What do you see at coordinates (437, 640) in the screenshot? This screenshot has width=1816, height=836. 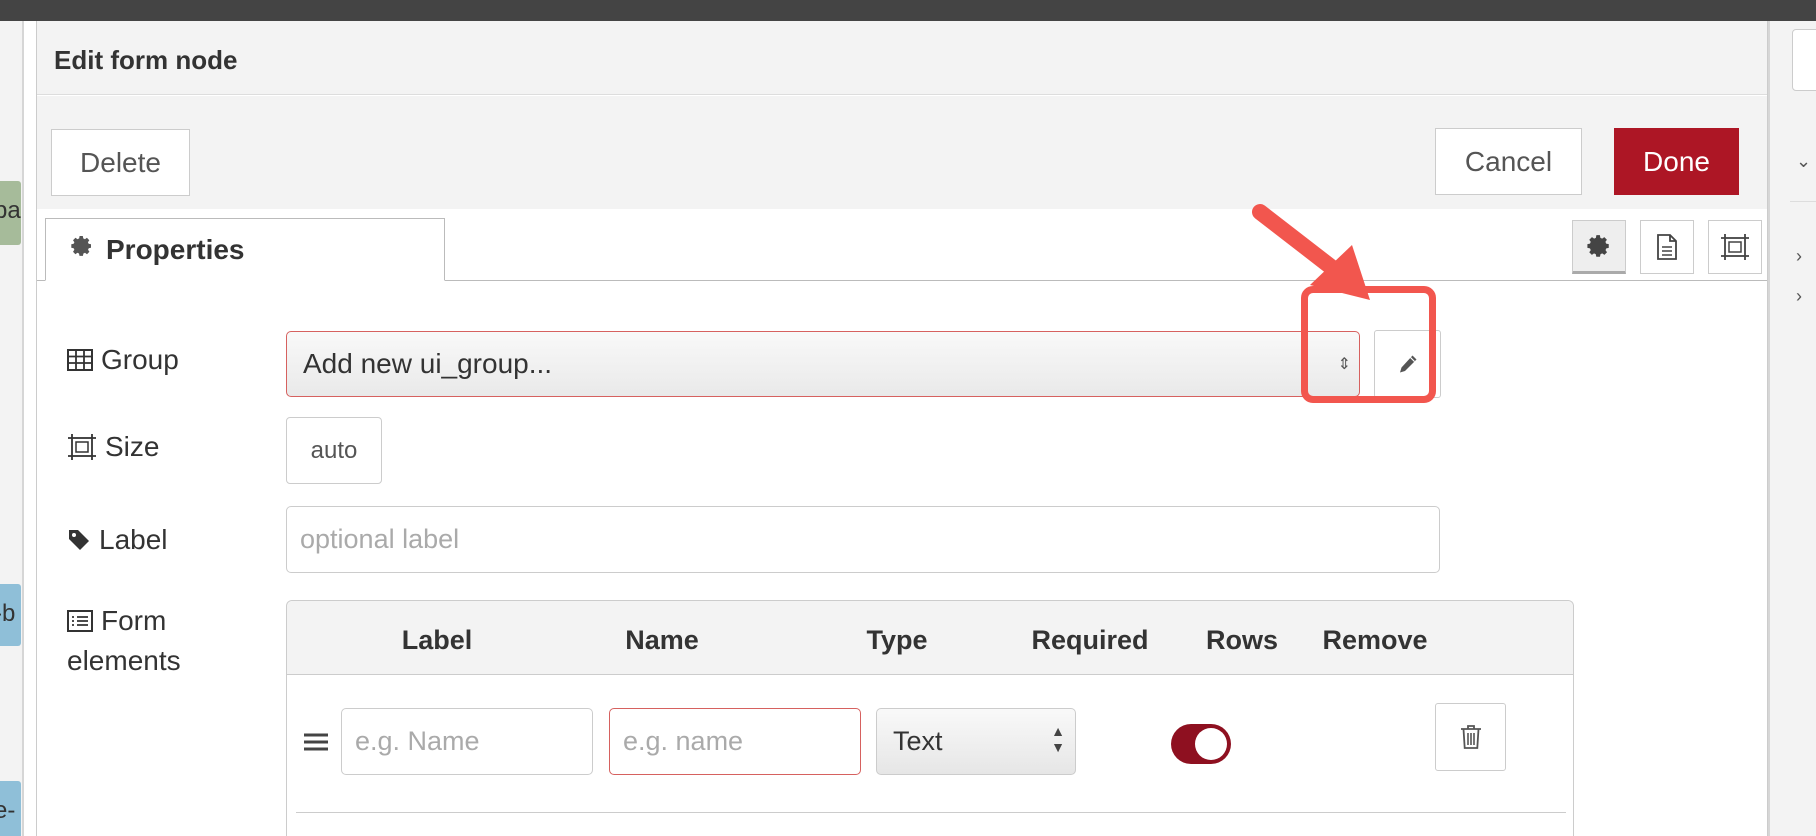 I see `column-header: Label` at bounding box center [437, 640].